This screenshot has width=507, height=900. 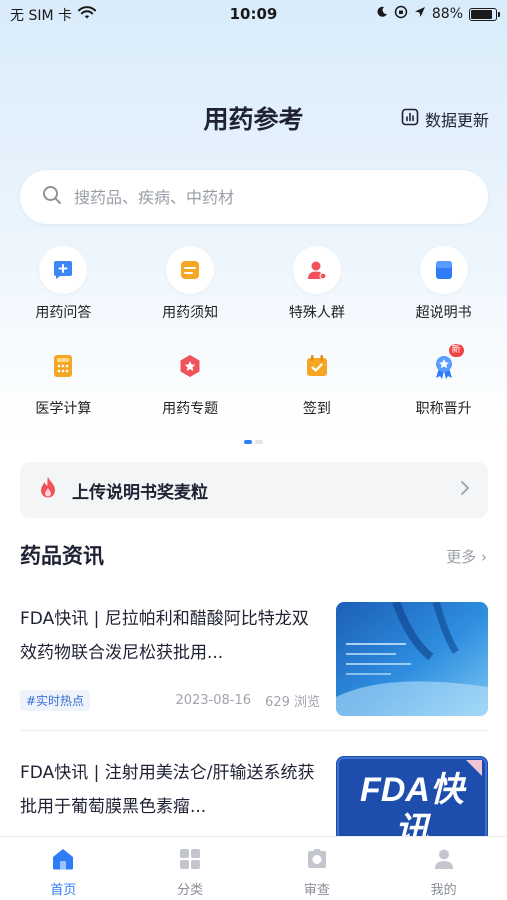 I want to click on feature-qa: 用药问答, so click(x=63, y=294).